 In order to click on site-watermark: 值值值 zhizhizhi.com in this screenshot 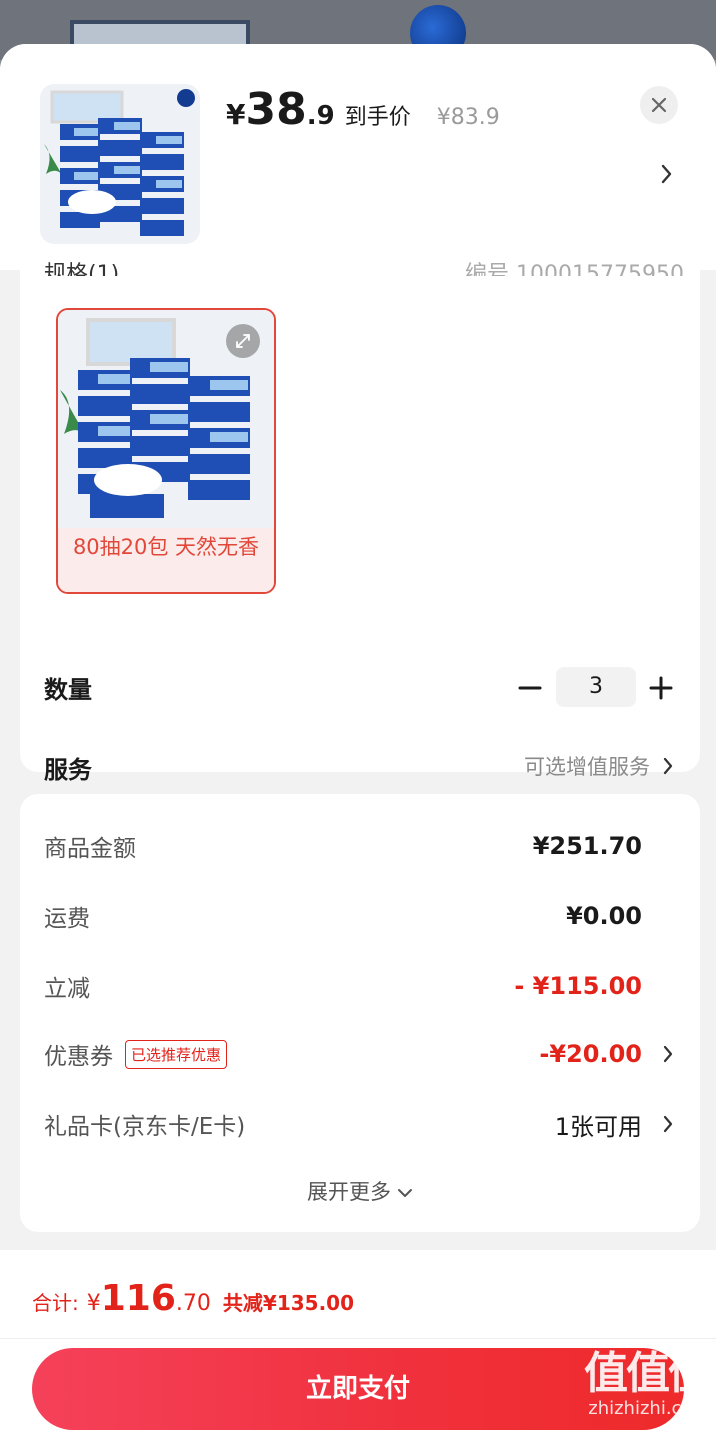, I will do `click(636, 1389)`.